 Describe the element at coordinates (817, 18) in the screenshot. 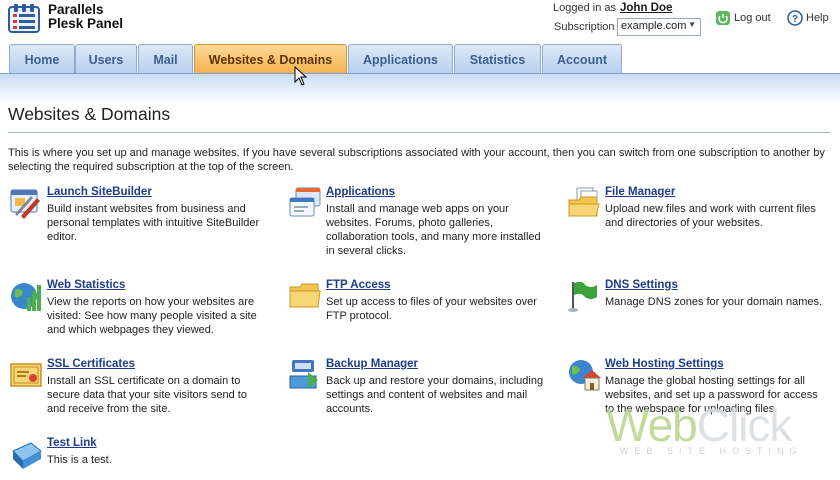

I see `help-label: Help` at that location.